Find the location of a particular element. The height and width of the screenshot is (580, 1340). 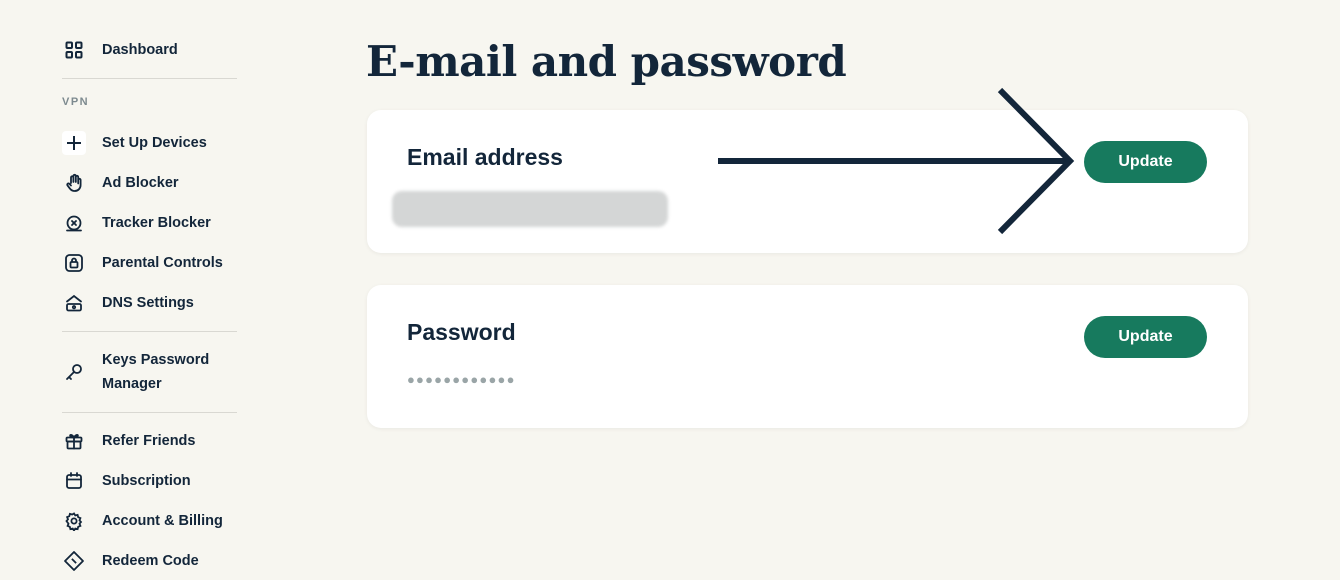

gear-icon is located at coordinates (74, 521).